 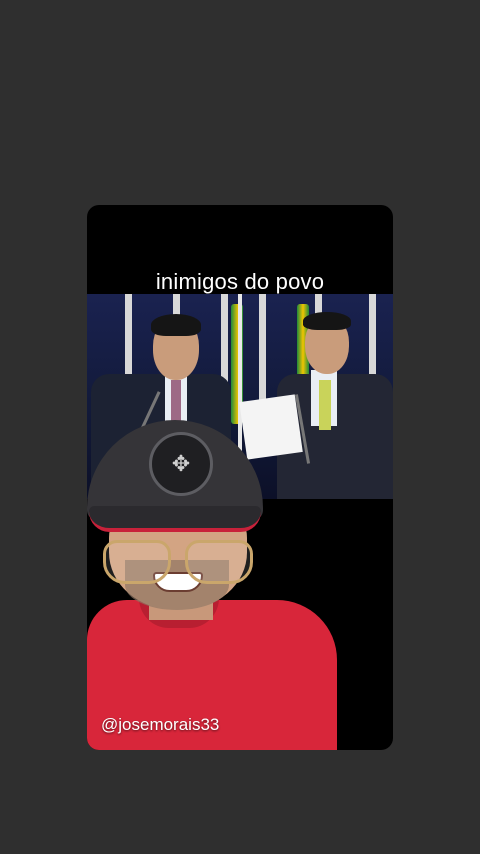 What do you see at coordinates (181, 464) in the screenshot?
I see `compass-emblem-icon: ✥` at bounding box center [181, 464].